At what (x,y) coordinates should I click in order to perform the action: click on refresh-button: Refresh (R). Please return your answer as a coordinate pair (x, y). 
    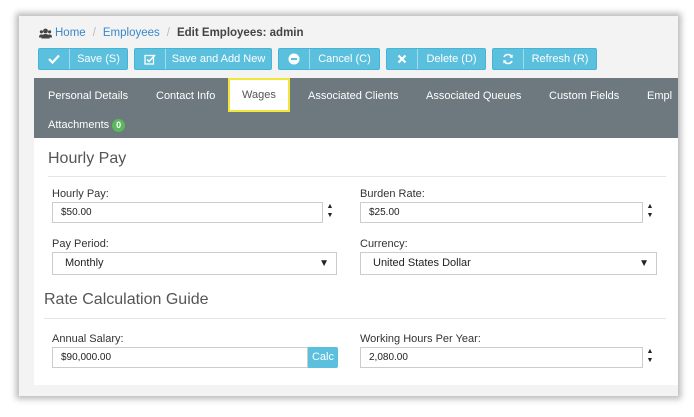
    Looking at the image, I should click on (544, 59).